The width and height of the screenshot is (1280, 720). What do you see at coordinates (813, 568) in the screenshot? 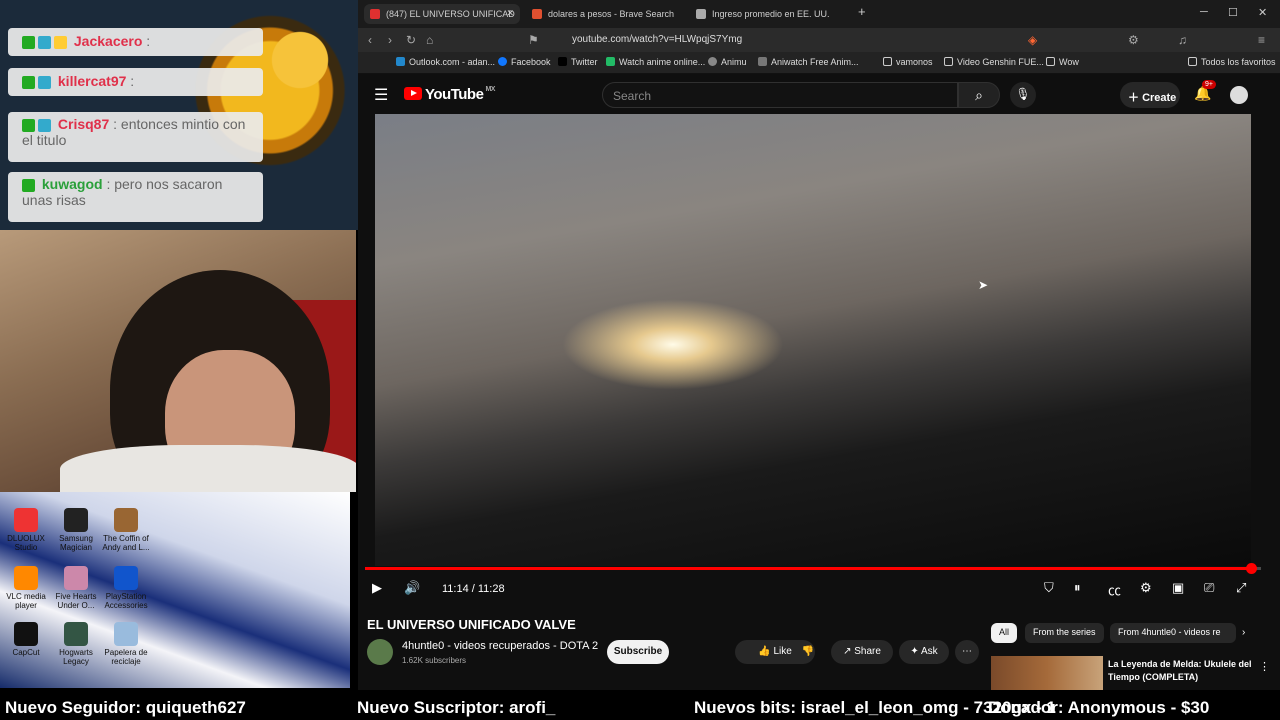
I see `progress-bar` at bounding box center [813, 568].